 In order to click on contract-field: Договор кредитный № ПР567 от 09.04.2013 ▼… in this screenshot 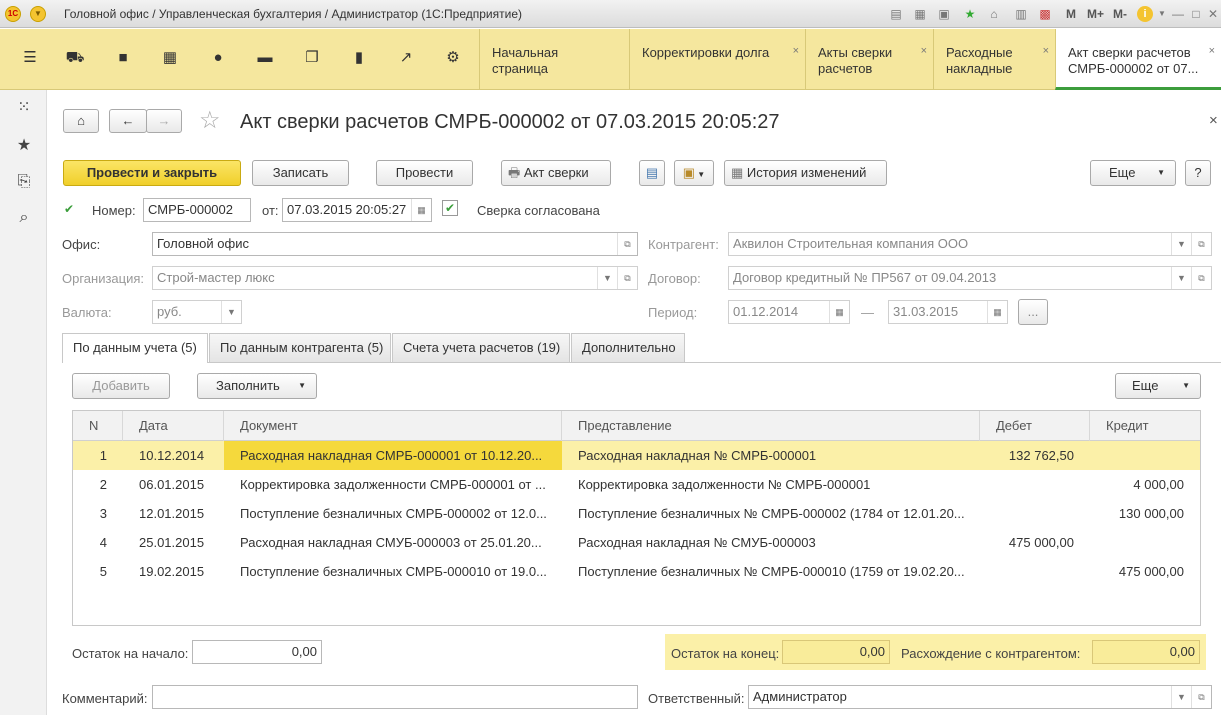, I will do `click(970, 278)`.